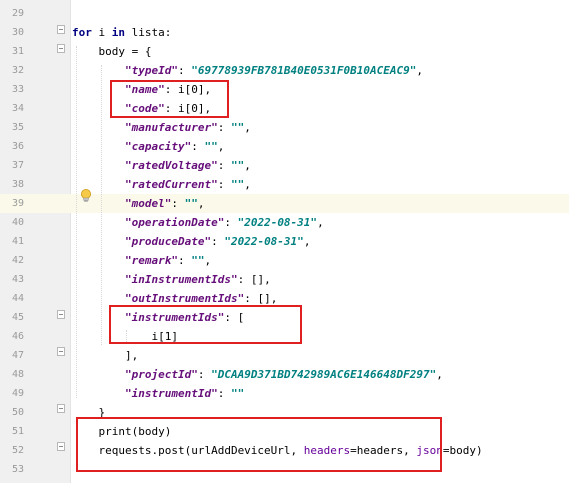  I want to click on code-token: "operationDate", so click(174, 222).